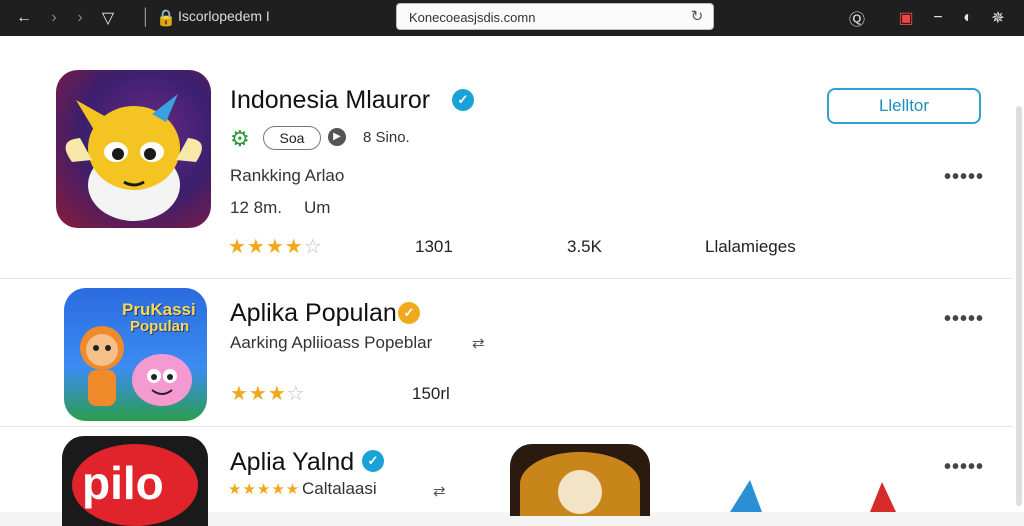 The image size is (1024, 526). What do you see at coordinates (287, 175) in the screenshot?
I see `app-category: Rankking Arlao` at bounding box center [287, 175].